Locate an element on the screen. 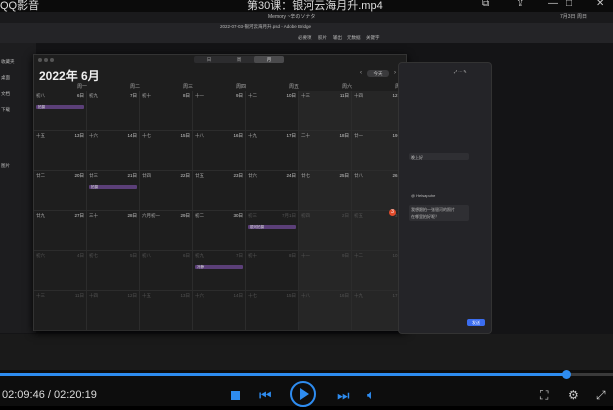 The width and height of the screenshot is (613, 410). calendar-day-cell: 十二 10日 is located at coordinates (272, 111).